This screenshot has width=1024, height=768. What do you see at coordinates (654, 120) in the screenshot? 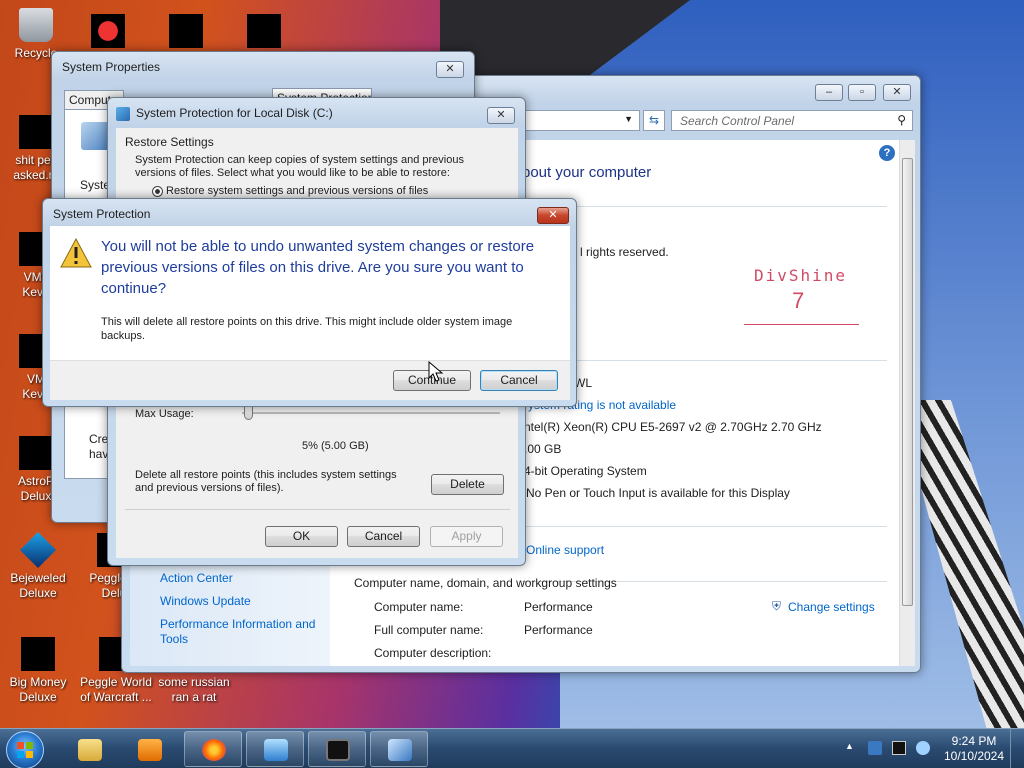
I see `refresh-icon: ⇆` at bounding box center [654, 120].